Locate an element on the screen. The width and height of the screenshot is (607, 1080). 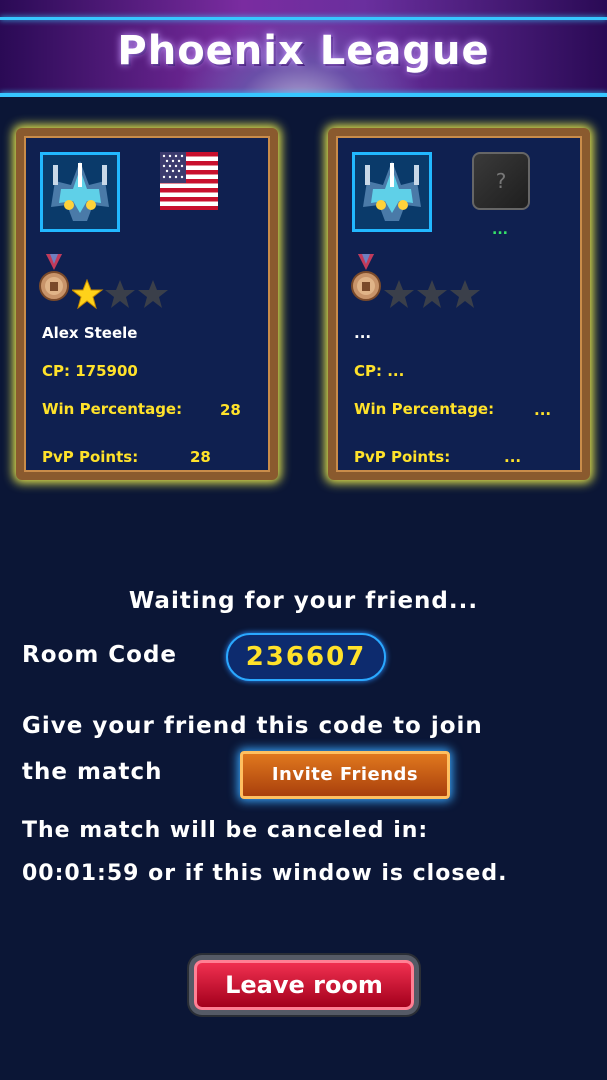
header-top-line is located at coordinates (303, 18).